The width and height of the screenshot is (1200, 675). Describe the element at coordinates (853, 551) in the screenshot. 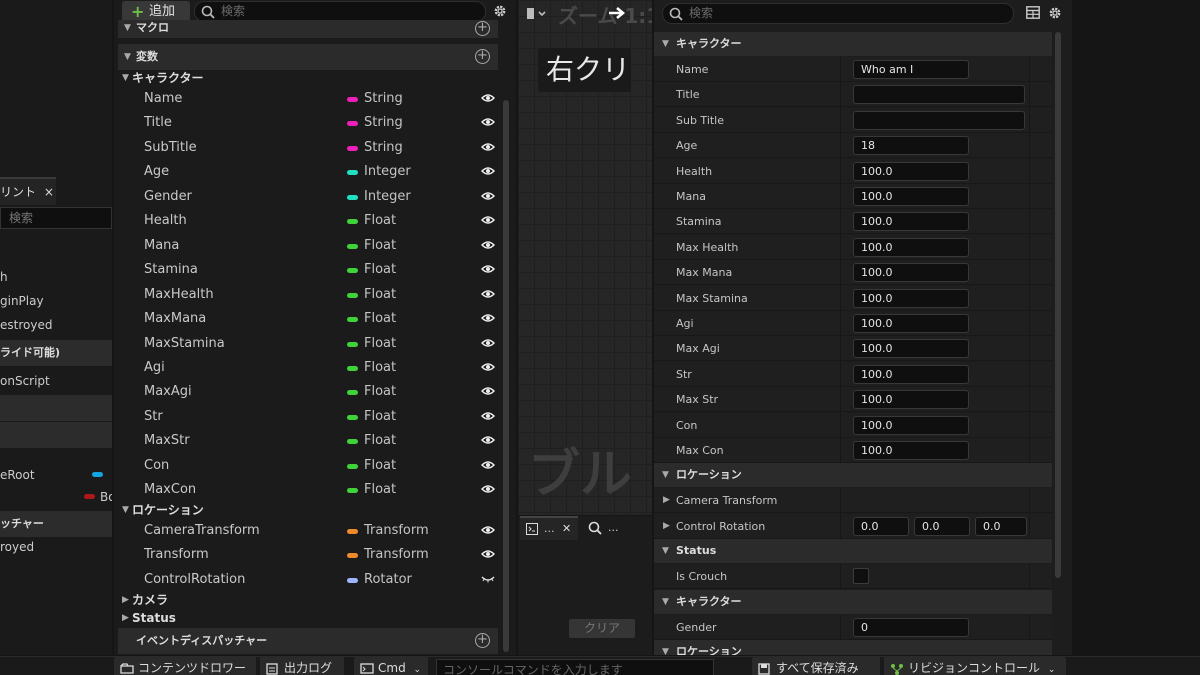

I see `details-section-header: ▼ Status` at that location.